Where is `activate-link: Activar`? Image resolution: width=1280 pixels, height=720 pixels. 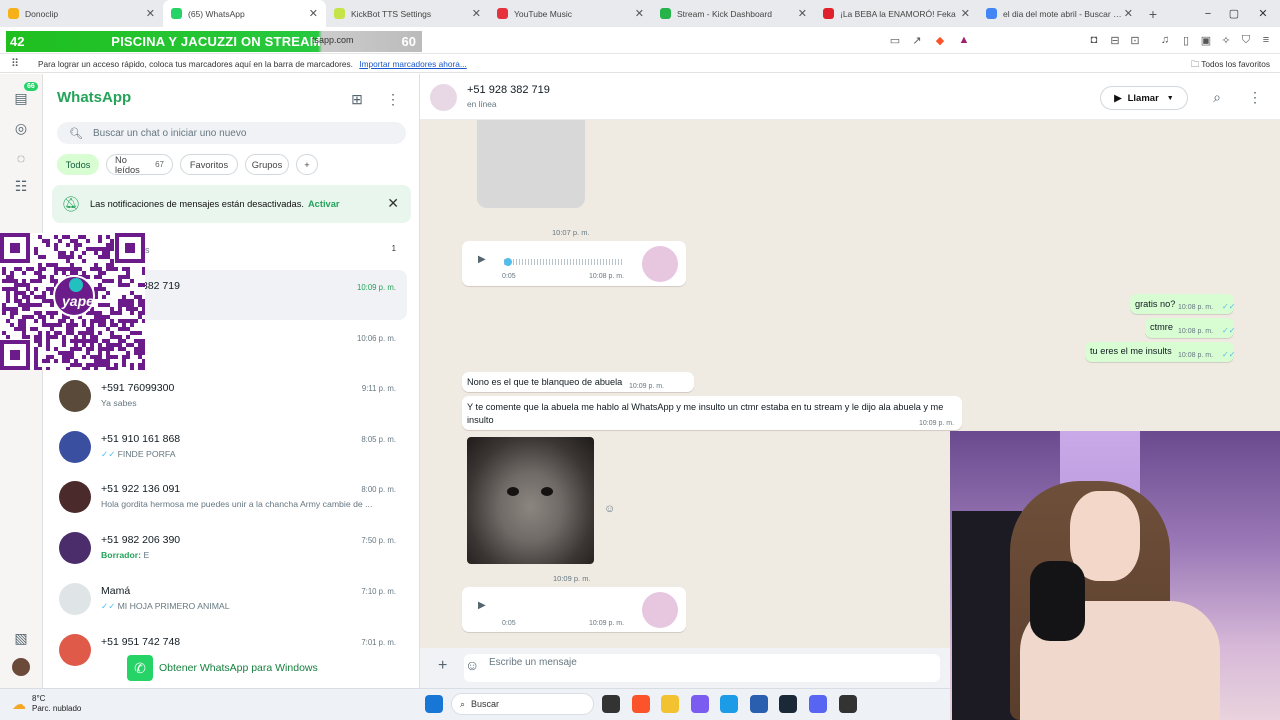 activate-link: Activar is located at coordinates (324, 204).